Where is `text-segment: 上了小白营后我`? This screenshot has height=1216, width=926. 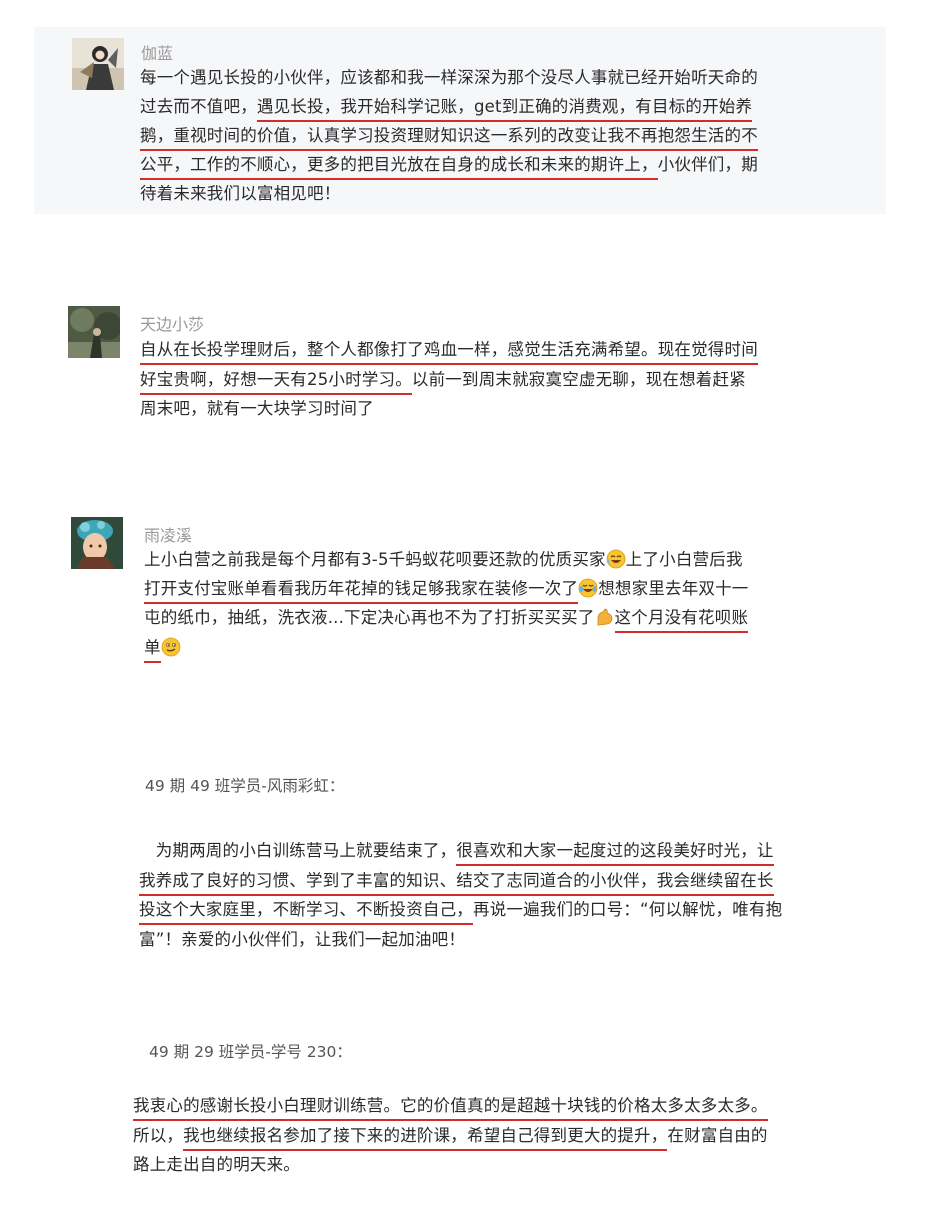 text-segment: 上了小白营后我 is located at coordinates (684, 559).